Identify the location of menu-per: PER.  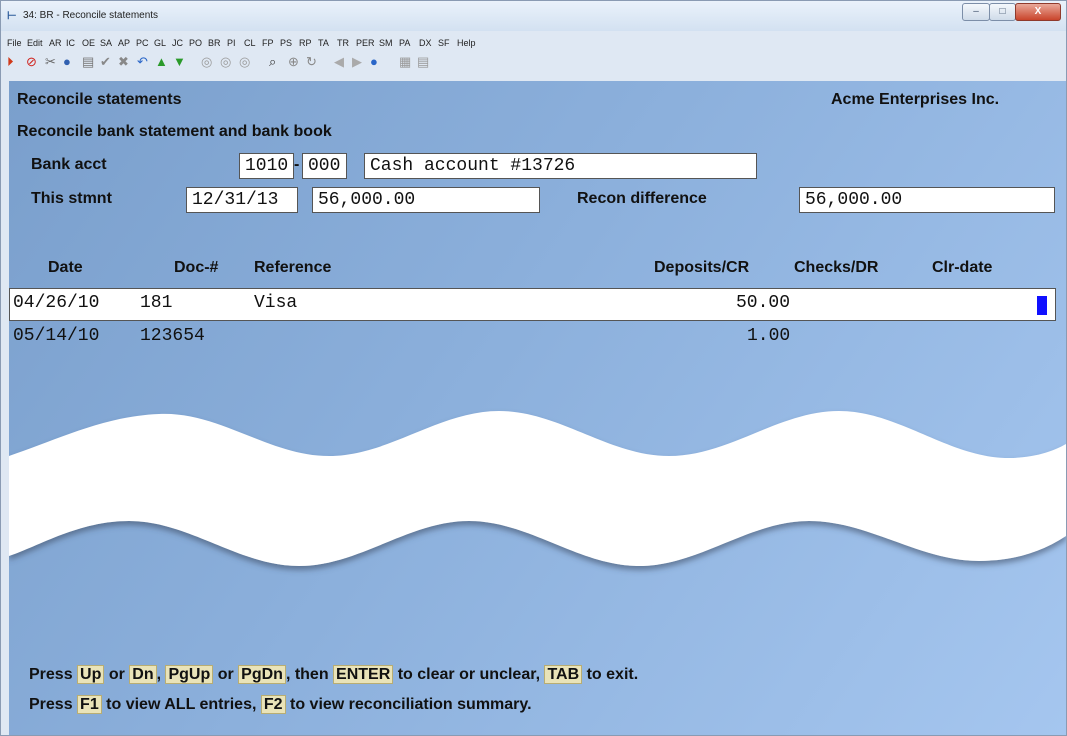
(365, 43).